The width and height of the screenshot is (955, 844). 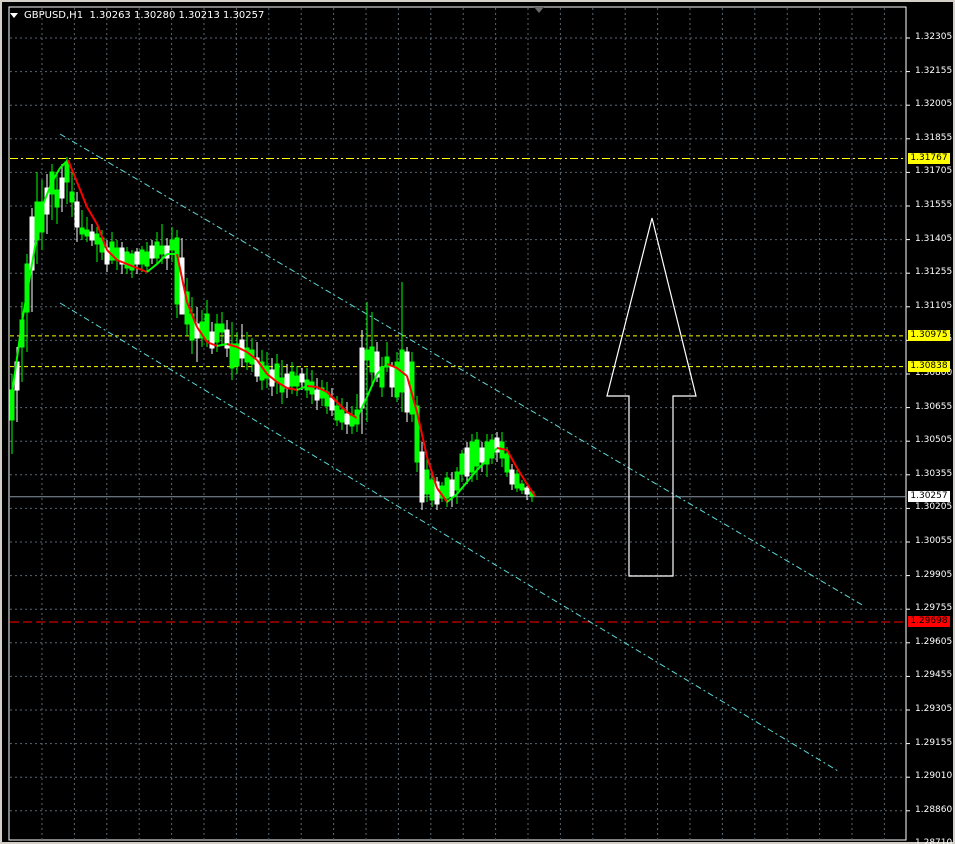 I want to click on price-axis-label: 1.29605, so click(x=934, y=641).